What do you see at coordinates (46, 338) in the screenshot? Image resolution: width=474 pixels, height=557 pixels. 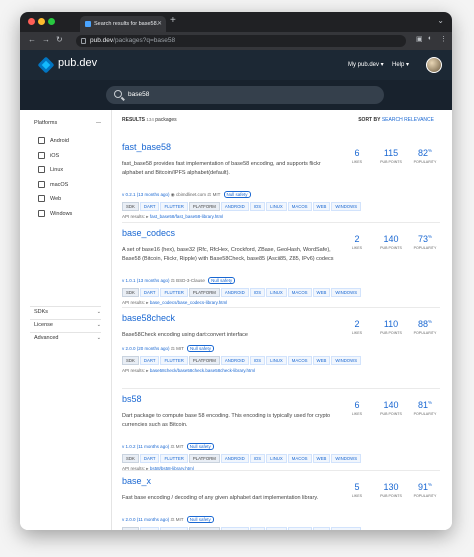 I see `advanced-section-label: Advanced` at bounding box center [46, 338].